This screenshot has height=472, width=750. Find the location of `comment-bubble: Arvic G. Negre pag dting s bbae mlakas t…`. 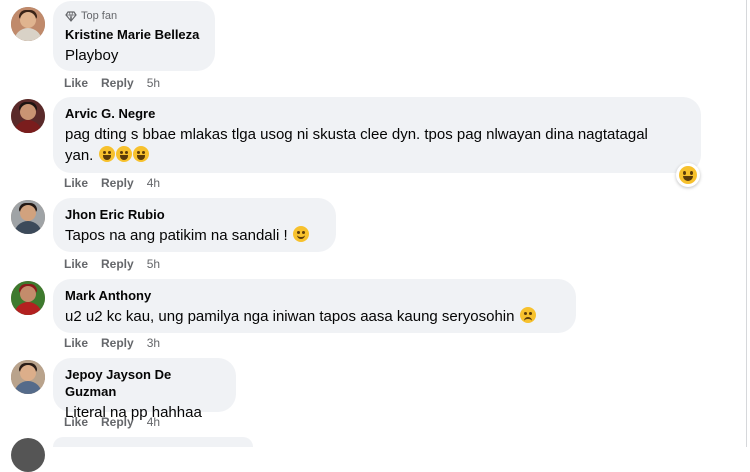

comment-bubble: Arvic G. Negre pag dting s bbae mlakas t… is located at coordinates (377, 135).